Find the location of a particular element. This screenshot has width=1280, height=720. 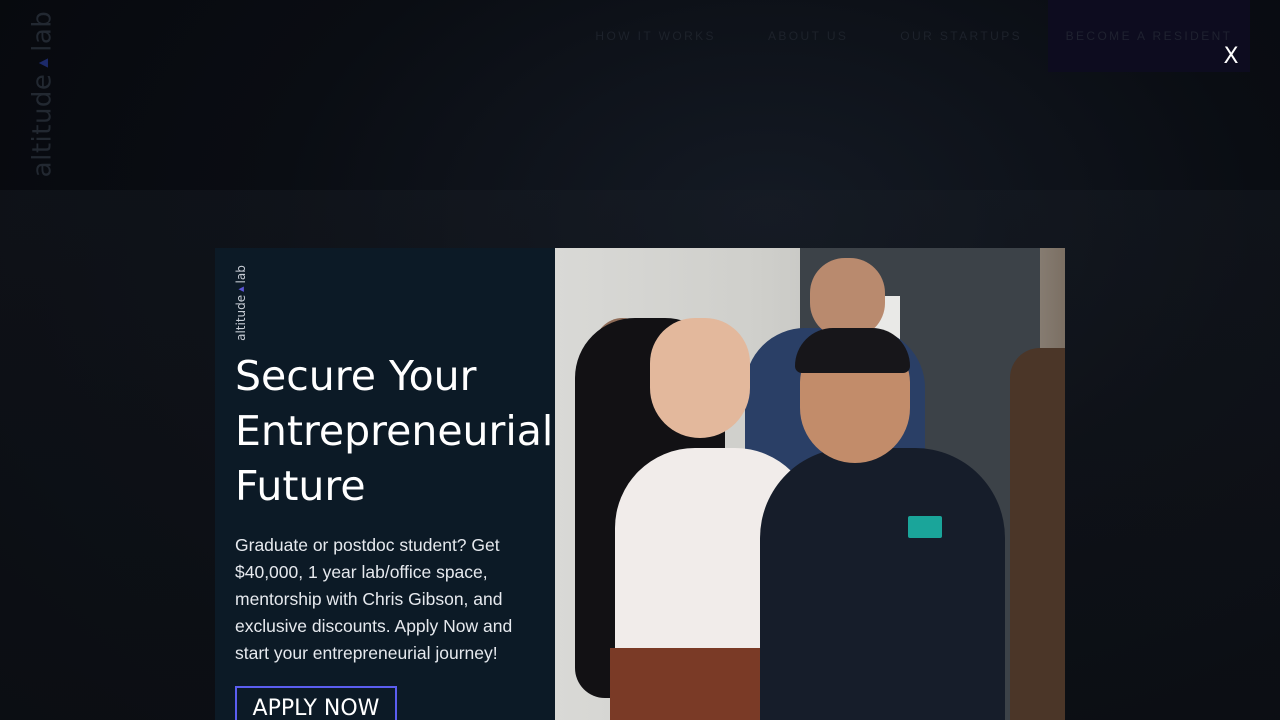

modal-logo: altitude ▲ lab is located at coordinates (241, 303).